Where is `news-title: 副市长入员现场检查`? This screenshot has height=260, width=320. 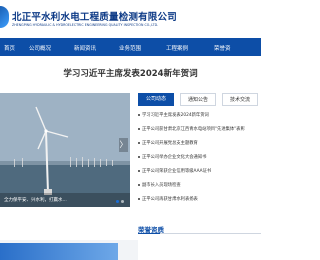 news-title: 副市长入员现场检查 is located at coordinates (161, 185).